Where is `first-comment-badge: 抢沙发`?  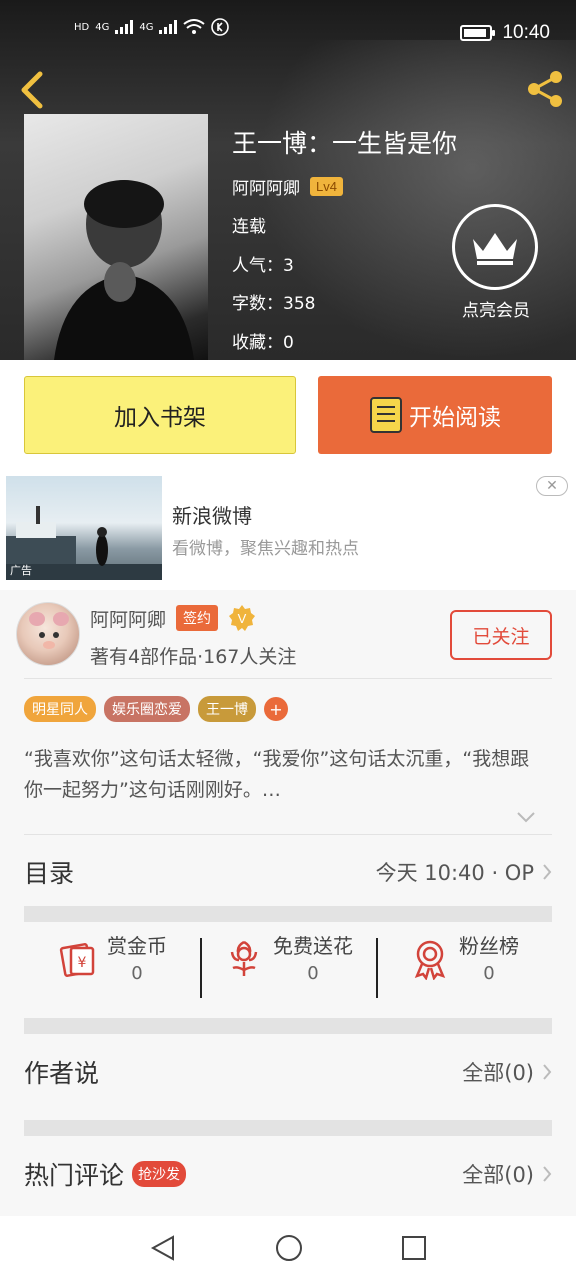 first-comment-badge: 抢沙发 is located at coordinates (159, 1174).